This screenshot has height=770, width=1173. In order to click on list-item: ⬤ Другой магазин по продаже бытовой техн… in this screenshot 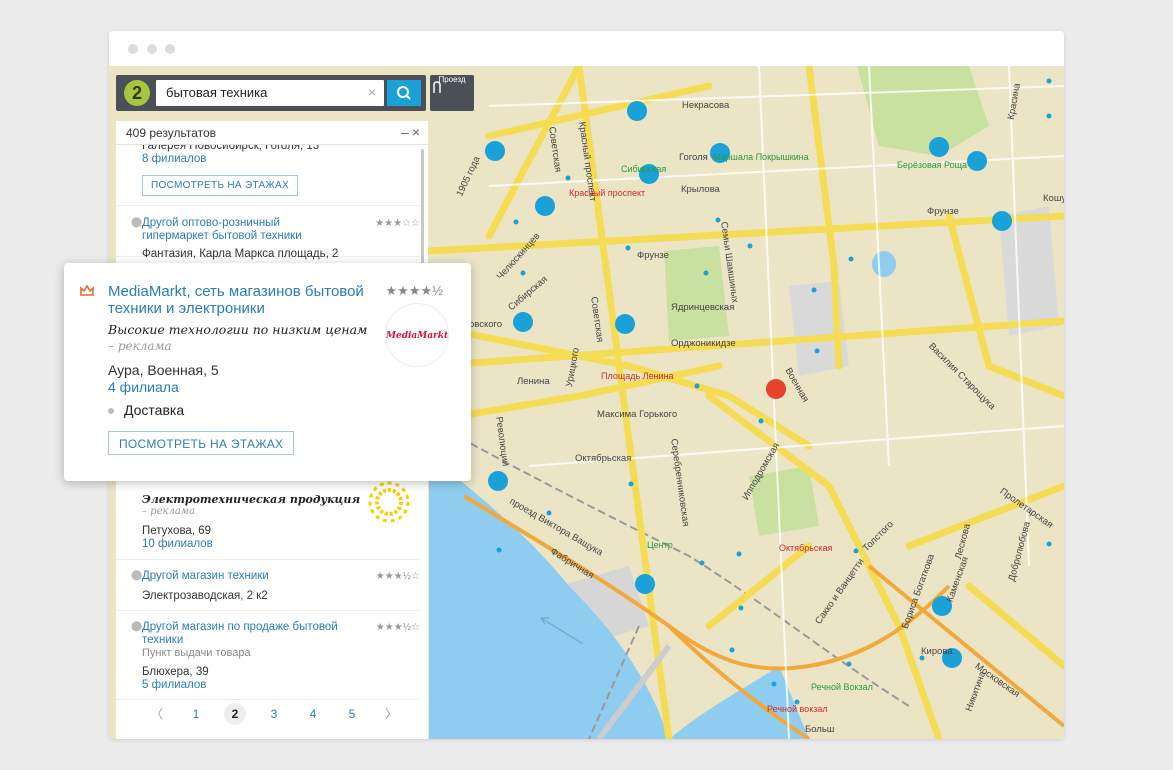, I will do `click(268, 656)`.